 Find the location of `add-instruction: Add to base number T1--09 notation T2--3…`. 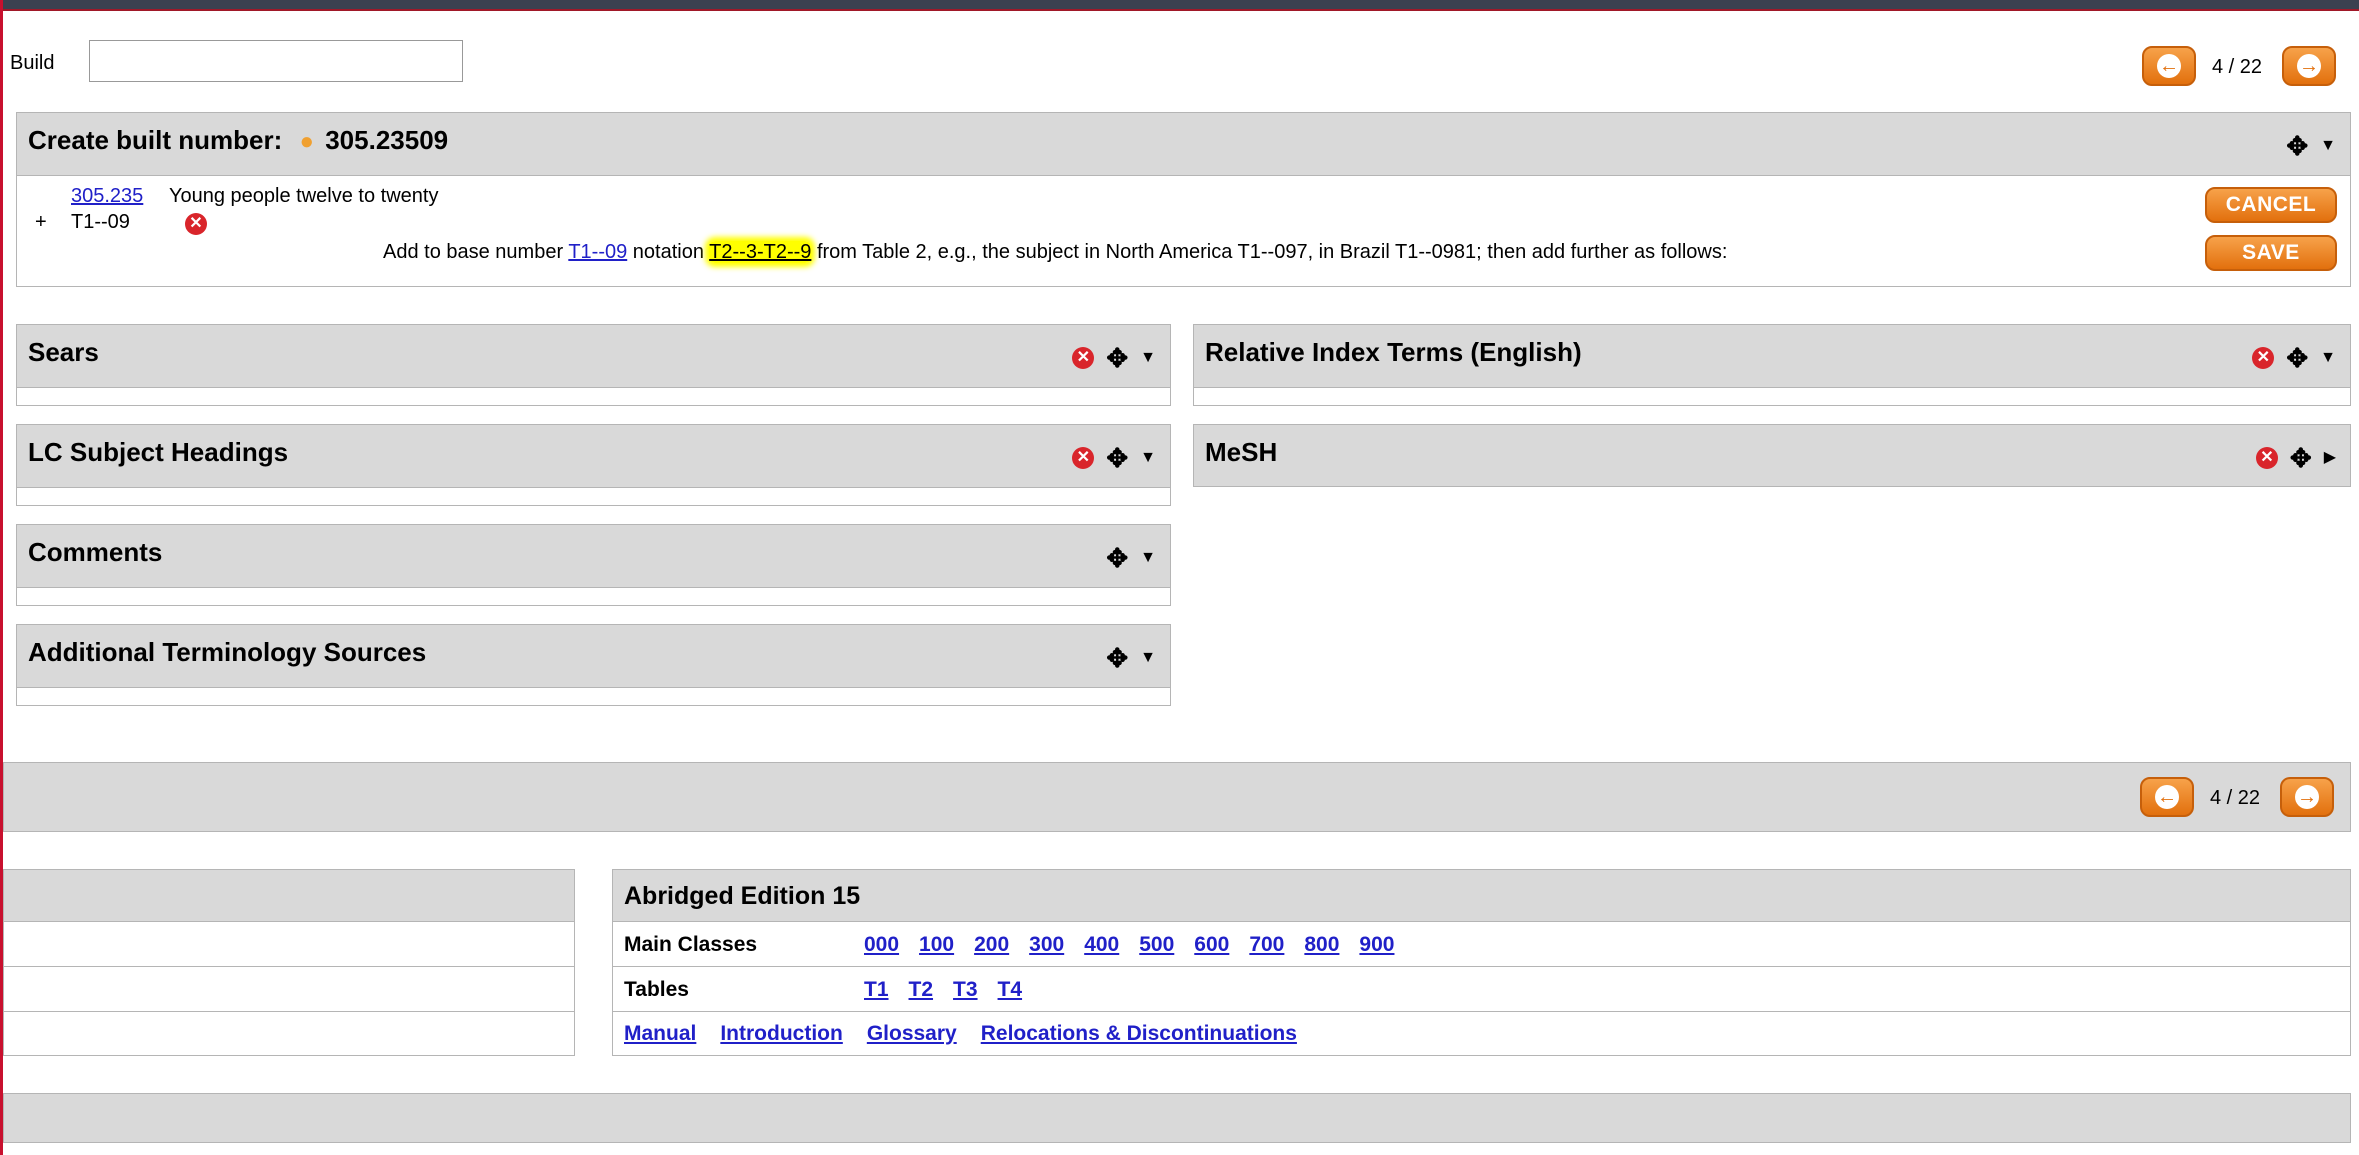

add-instruction: Add to base number T1--09 notation T2--3… is located at coordinates (1055, 252).